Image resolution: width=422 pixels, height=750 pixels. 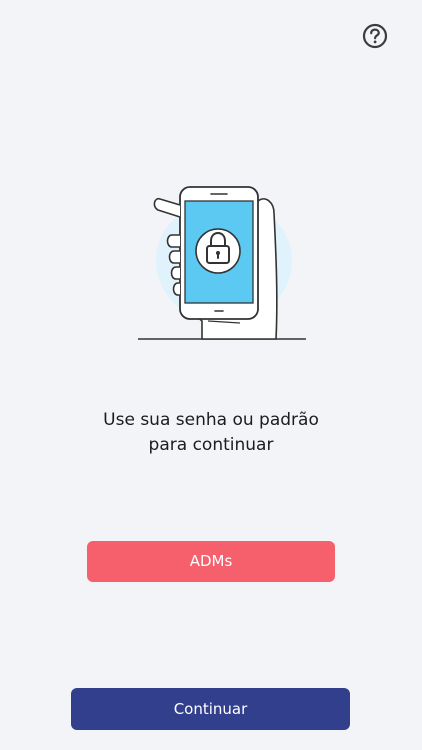 I want to click on continue-button: Continuar, so click(x=210, y=709).